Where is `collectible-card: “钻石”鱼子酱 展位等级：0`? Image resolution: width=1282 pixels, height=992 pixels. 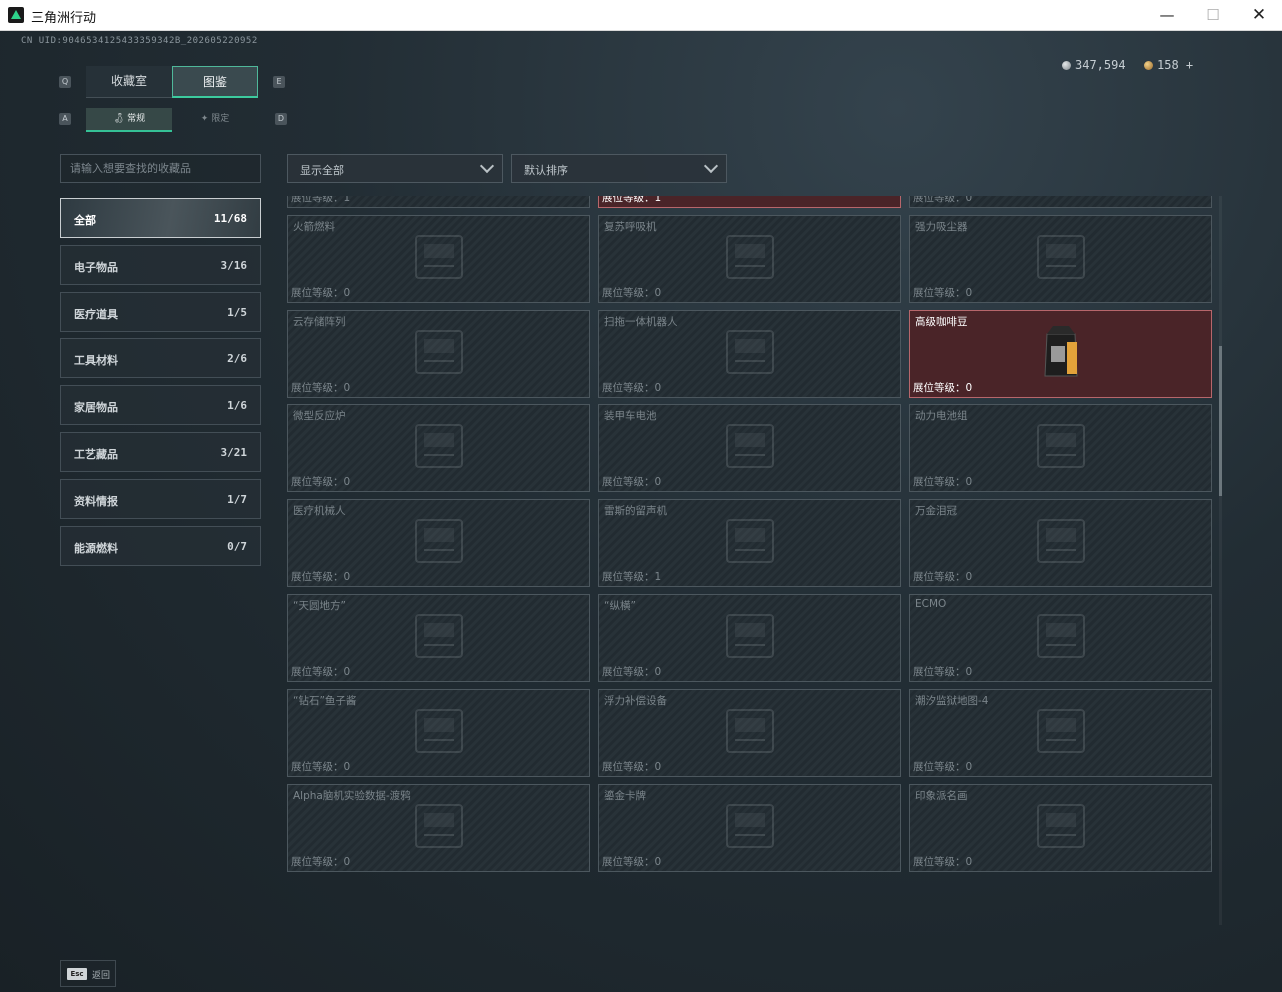 collectible-card: “钻石”鱼子酱 展位等级：0 is located at coordinates (438, 732).